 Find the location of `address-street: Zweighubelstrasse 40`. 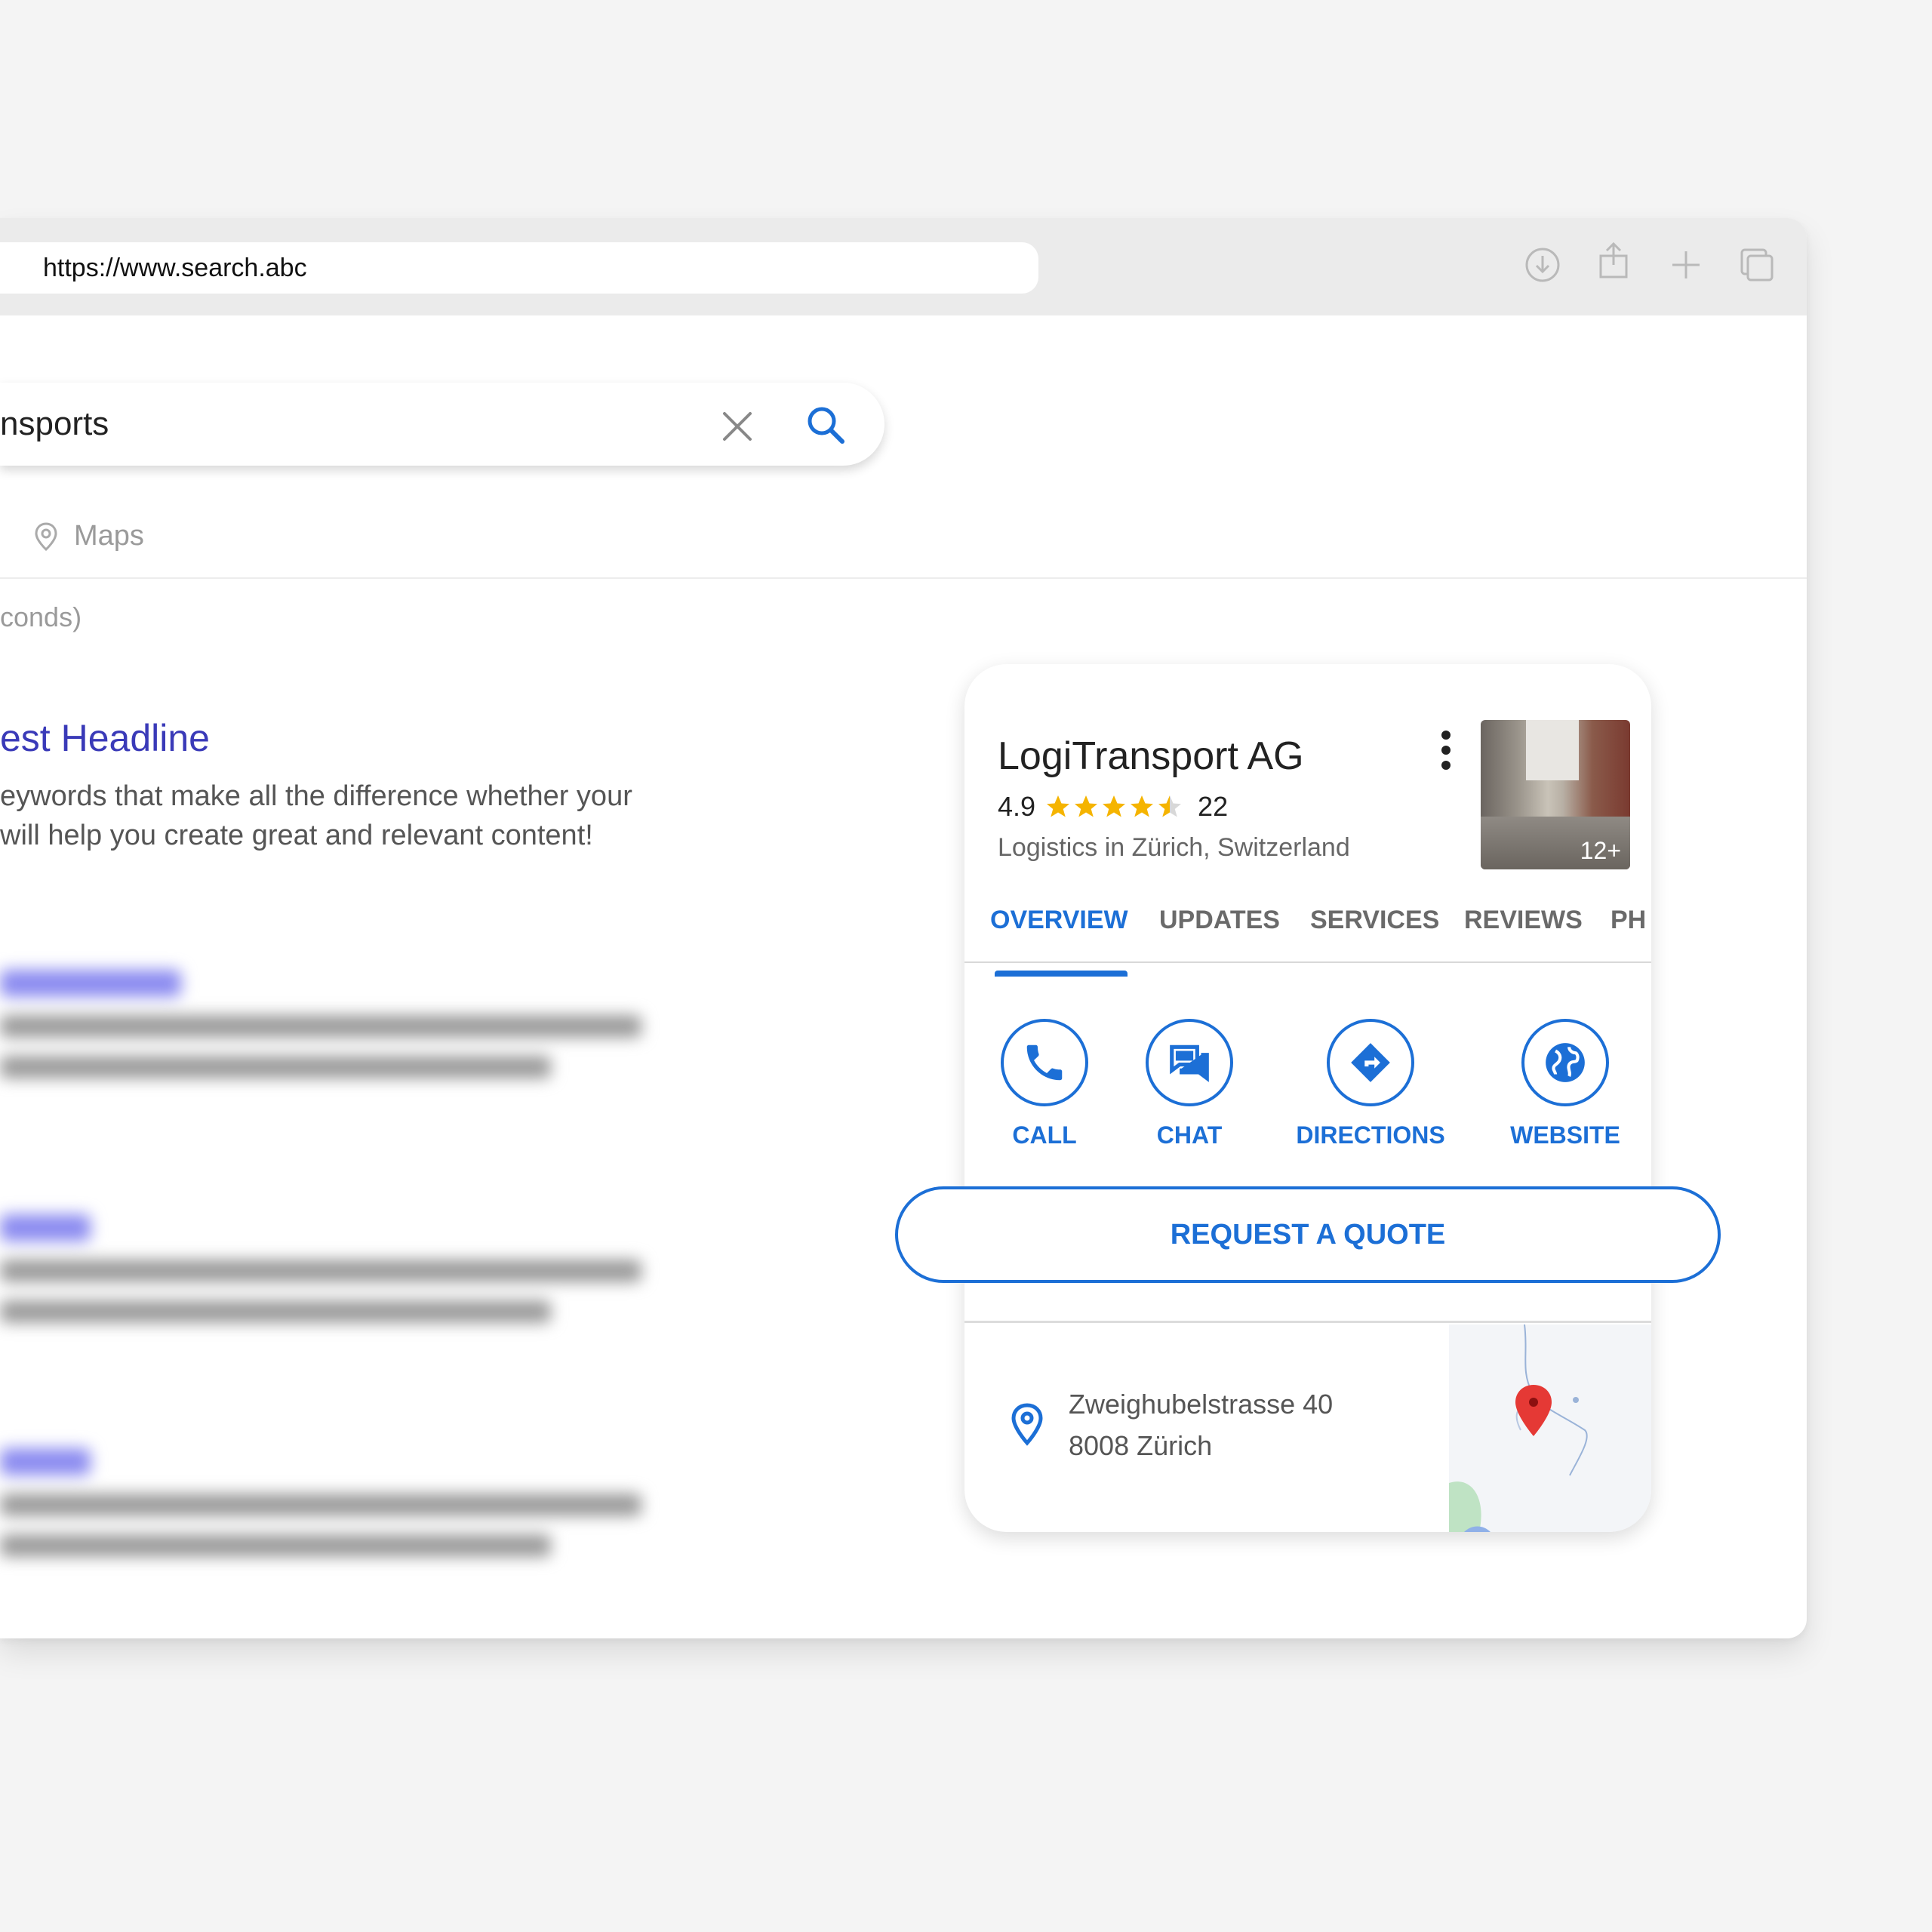

address-street: Zweighubelstrasse 40 is located at coordinates (1201, 1404).